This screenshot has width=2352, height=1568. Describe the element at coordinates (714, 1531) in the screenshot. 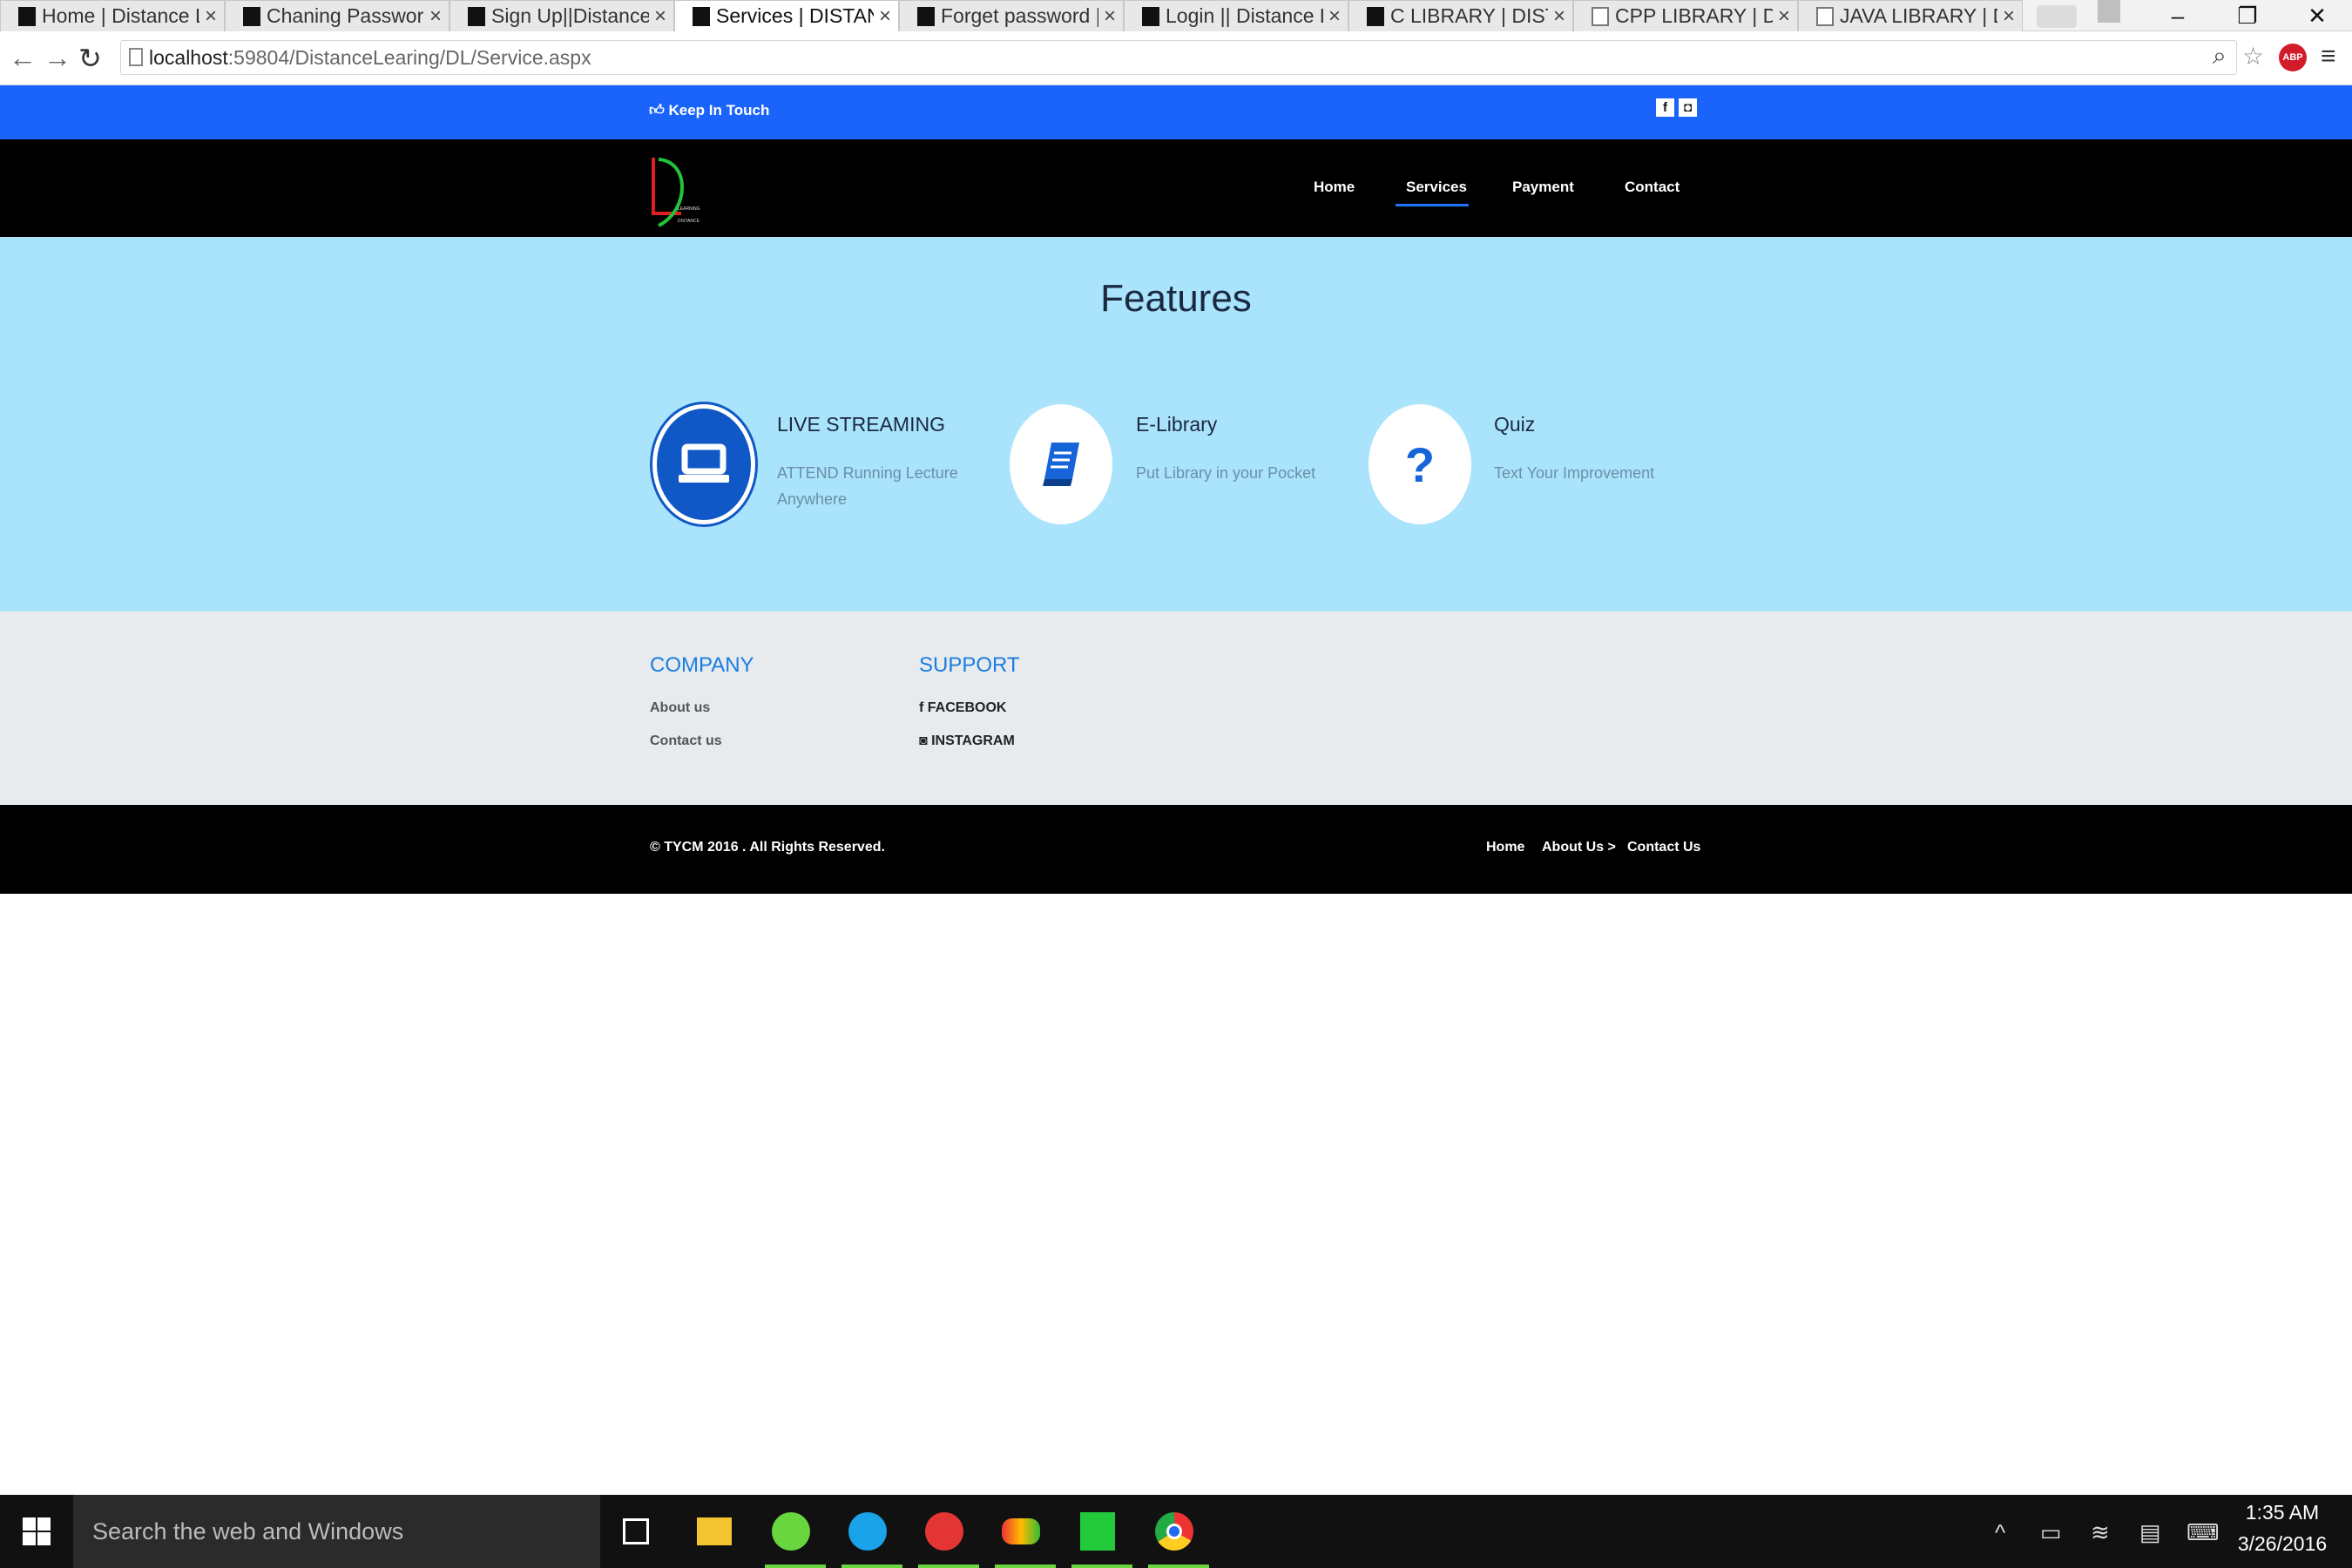

I see `file-explorer-icon` at that location.